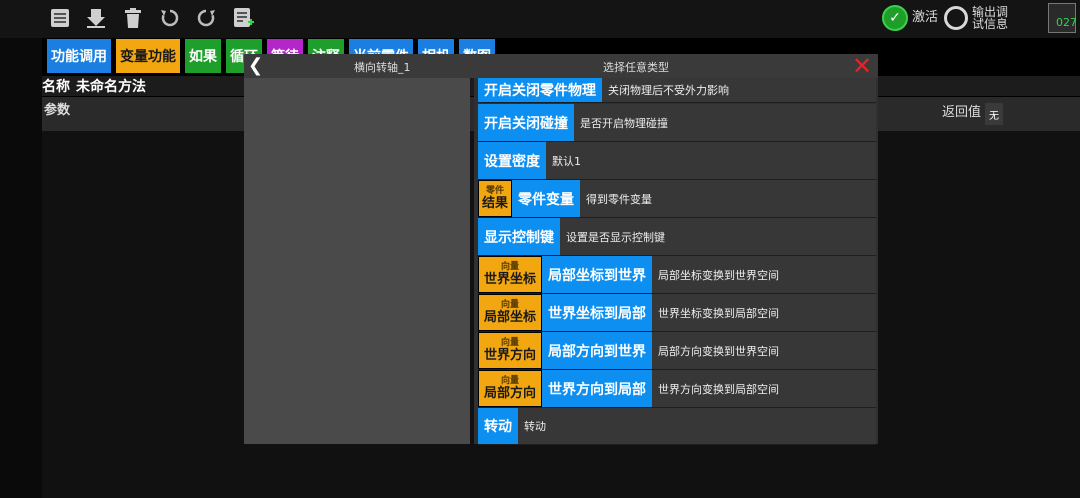 The height and width of the screenshot is (498, 1080). I want to click on function-description: 得到零件变量, so click(619, 199).